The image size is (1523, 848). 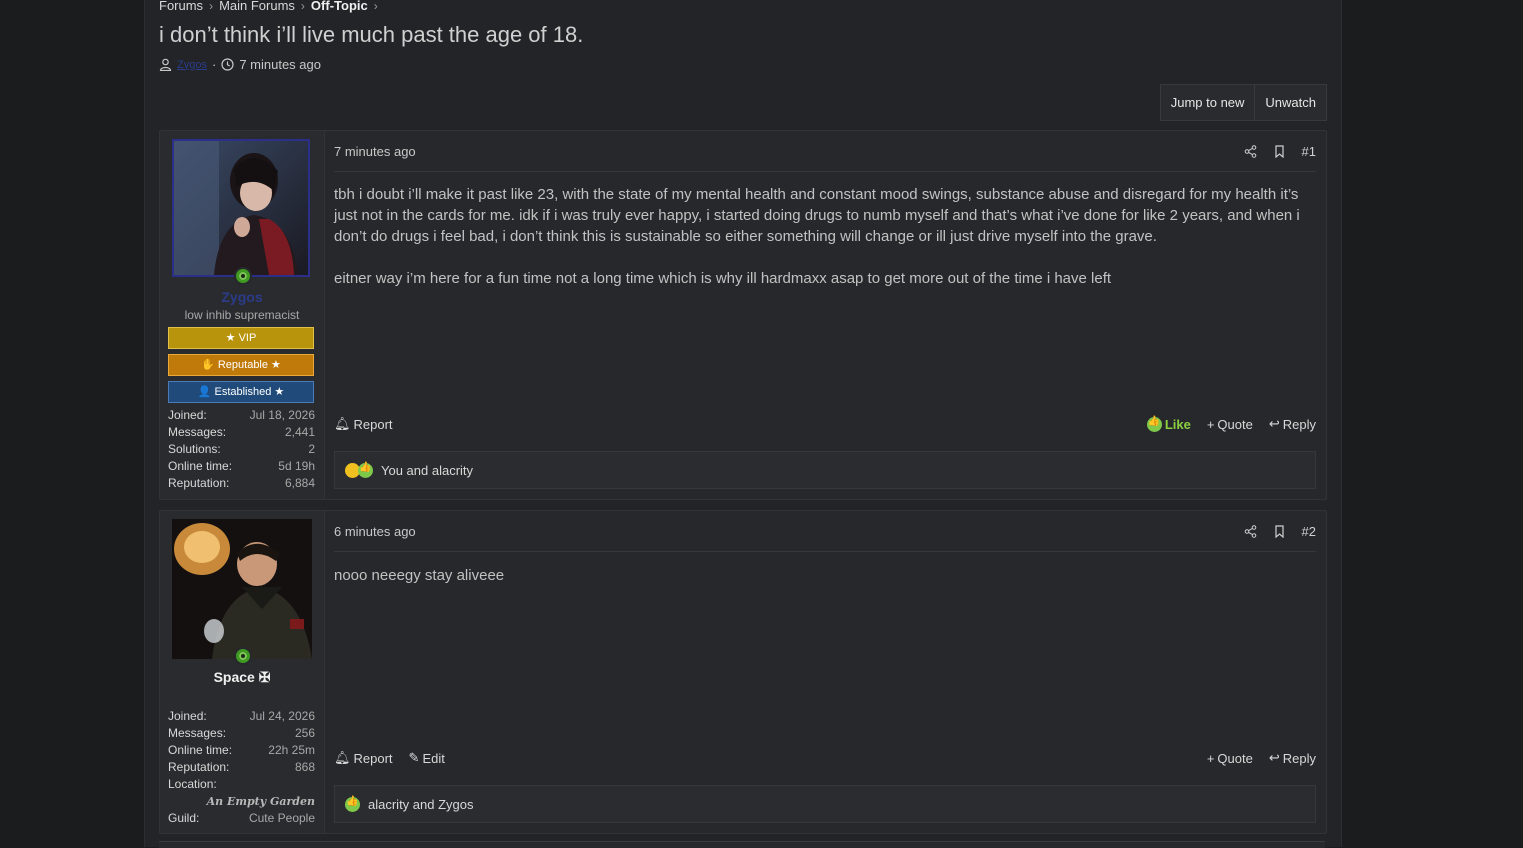 What do you see at coordinates (257, 6) in the screenshot?
I see `breadcrumb-main-forums: Main Forums` at bounding box center [257, 6].